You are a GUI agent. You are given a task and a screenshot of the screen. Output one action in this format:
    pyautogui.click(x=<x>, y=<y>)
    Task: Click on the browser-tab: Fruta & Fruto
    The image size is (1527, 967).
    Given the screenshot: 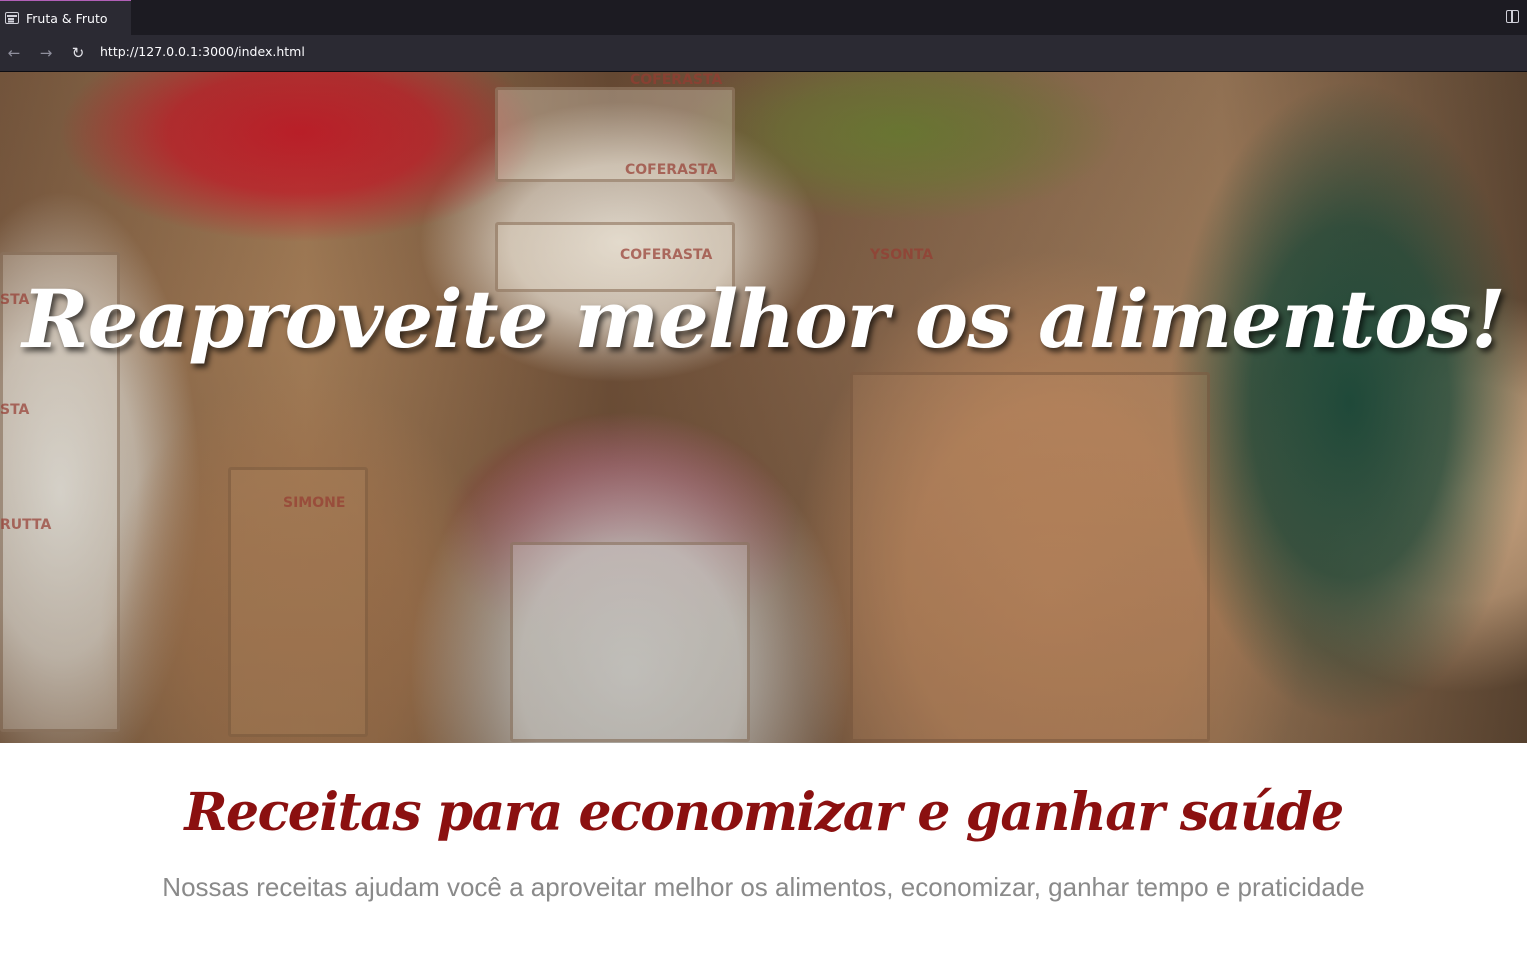 What is the action you would take?
    pyautogui.click(x=65, y=17)
    